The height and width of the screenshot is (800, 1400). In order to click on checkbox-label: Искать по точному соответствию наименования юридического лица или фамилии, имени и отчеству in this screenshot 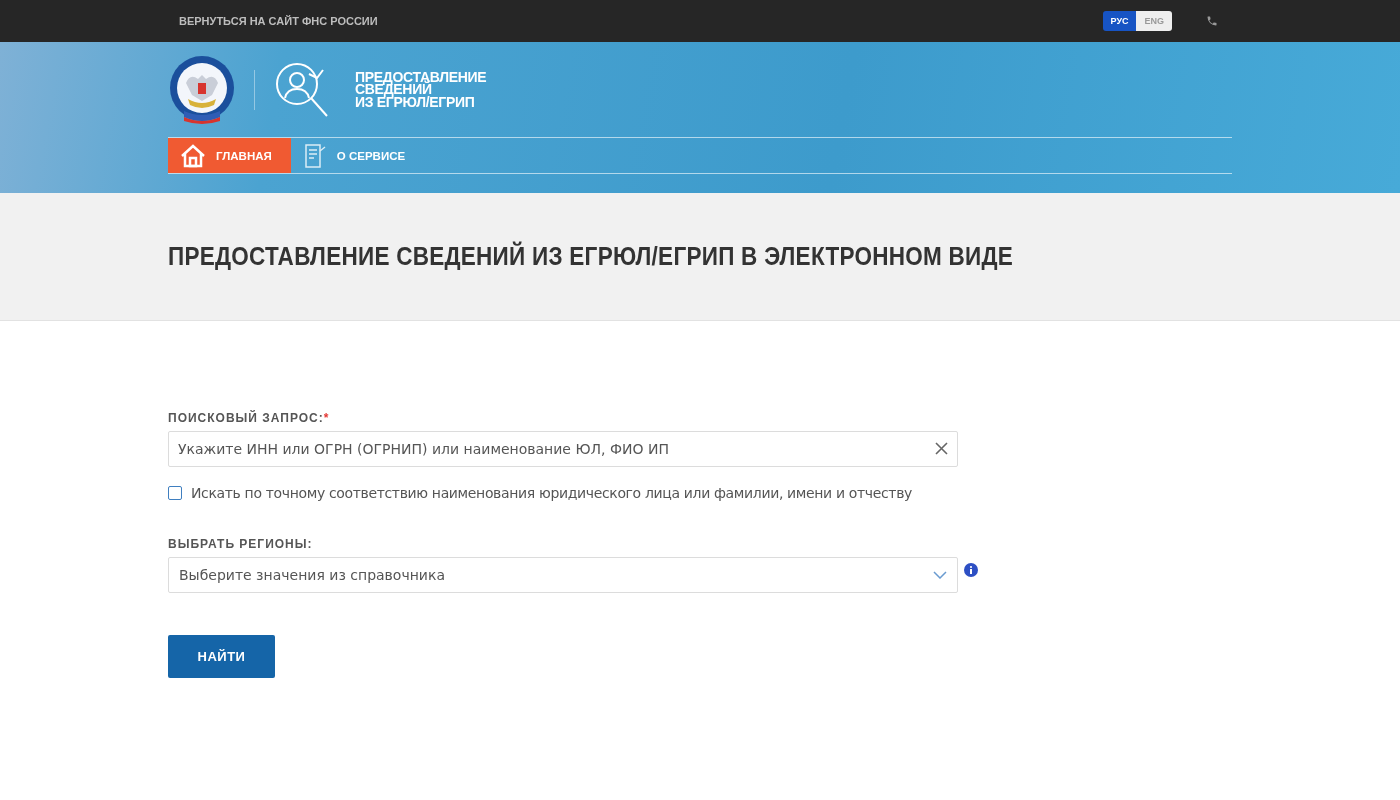, I will do `click(551, 493)`.